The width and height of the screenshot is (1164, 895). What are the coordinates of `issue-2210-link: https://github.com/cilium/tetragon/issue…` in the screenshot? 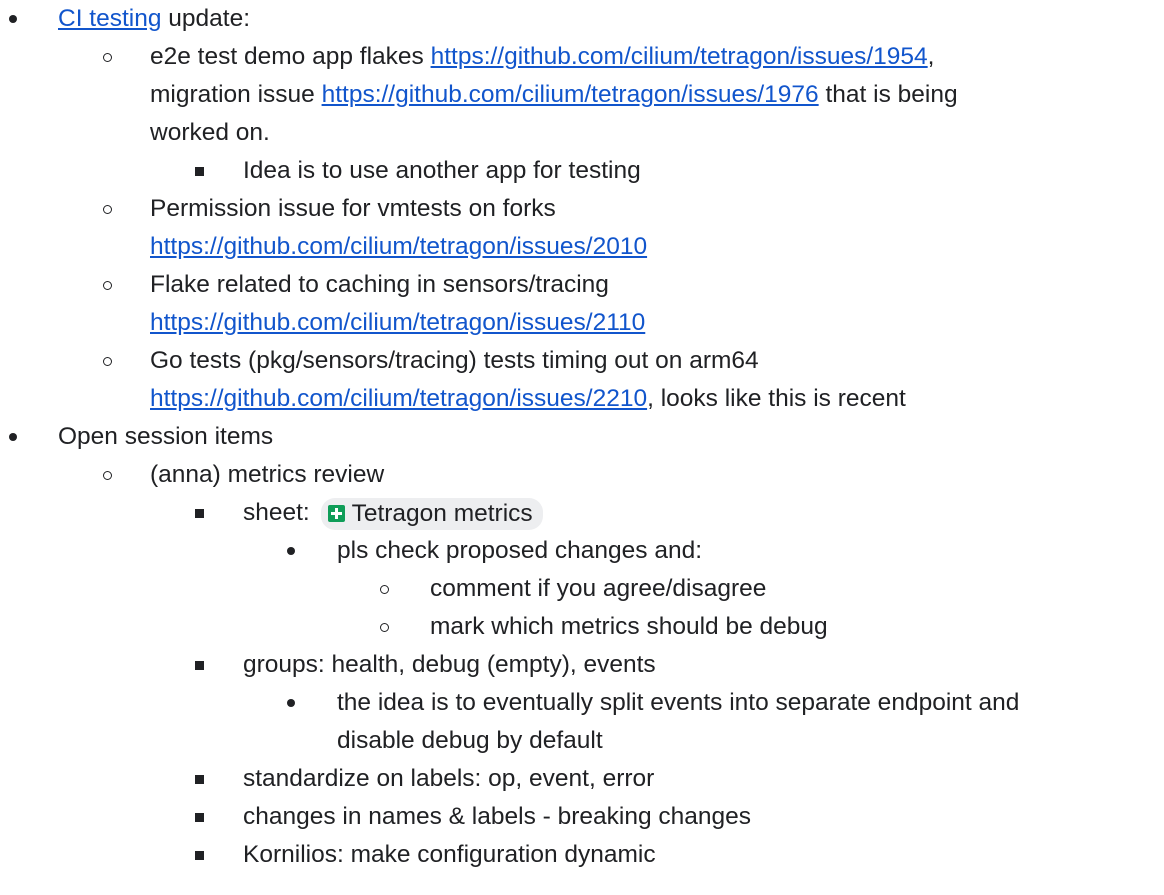 It's located at (398, 398).